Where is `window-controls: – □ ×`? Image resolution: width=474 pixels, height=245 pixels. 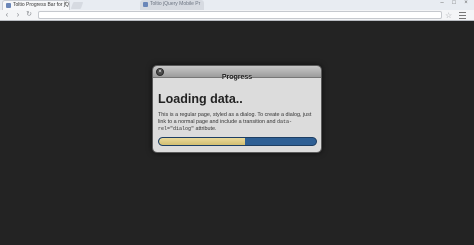 window-controls: – □ × is located at coordinates (454, 3).